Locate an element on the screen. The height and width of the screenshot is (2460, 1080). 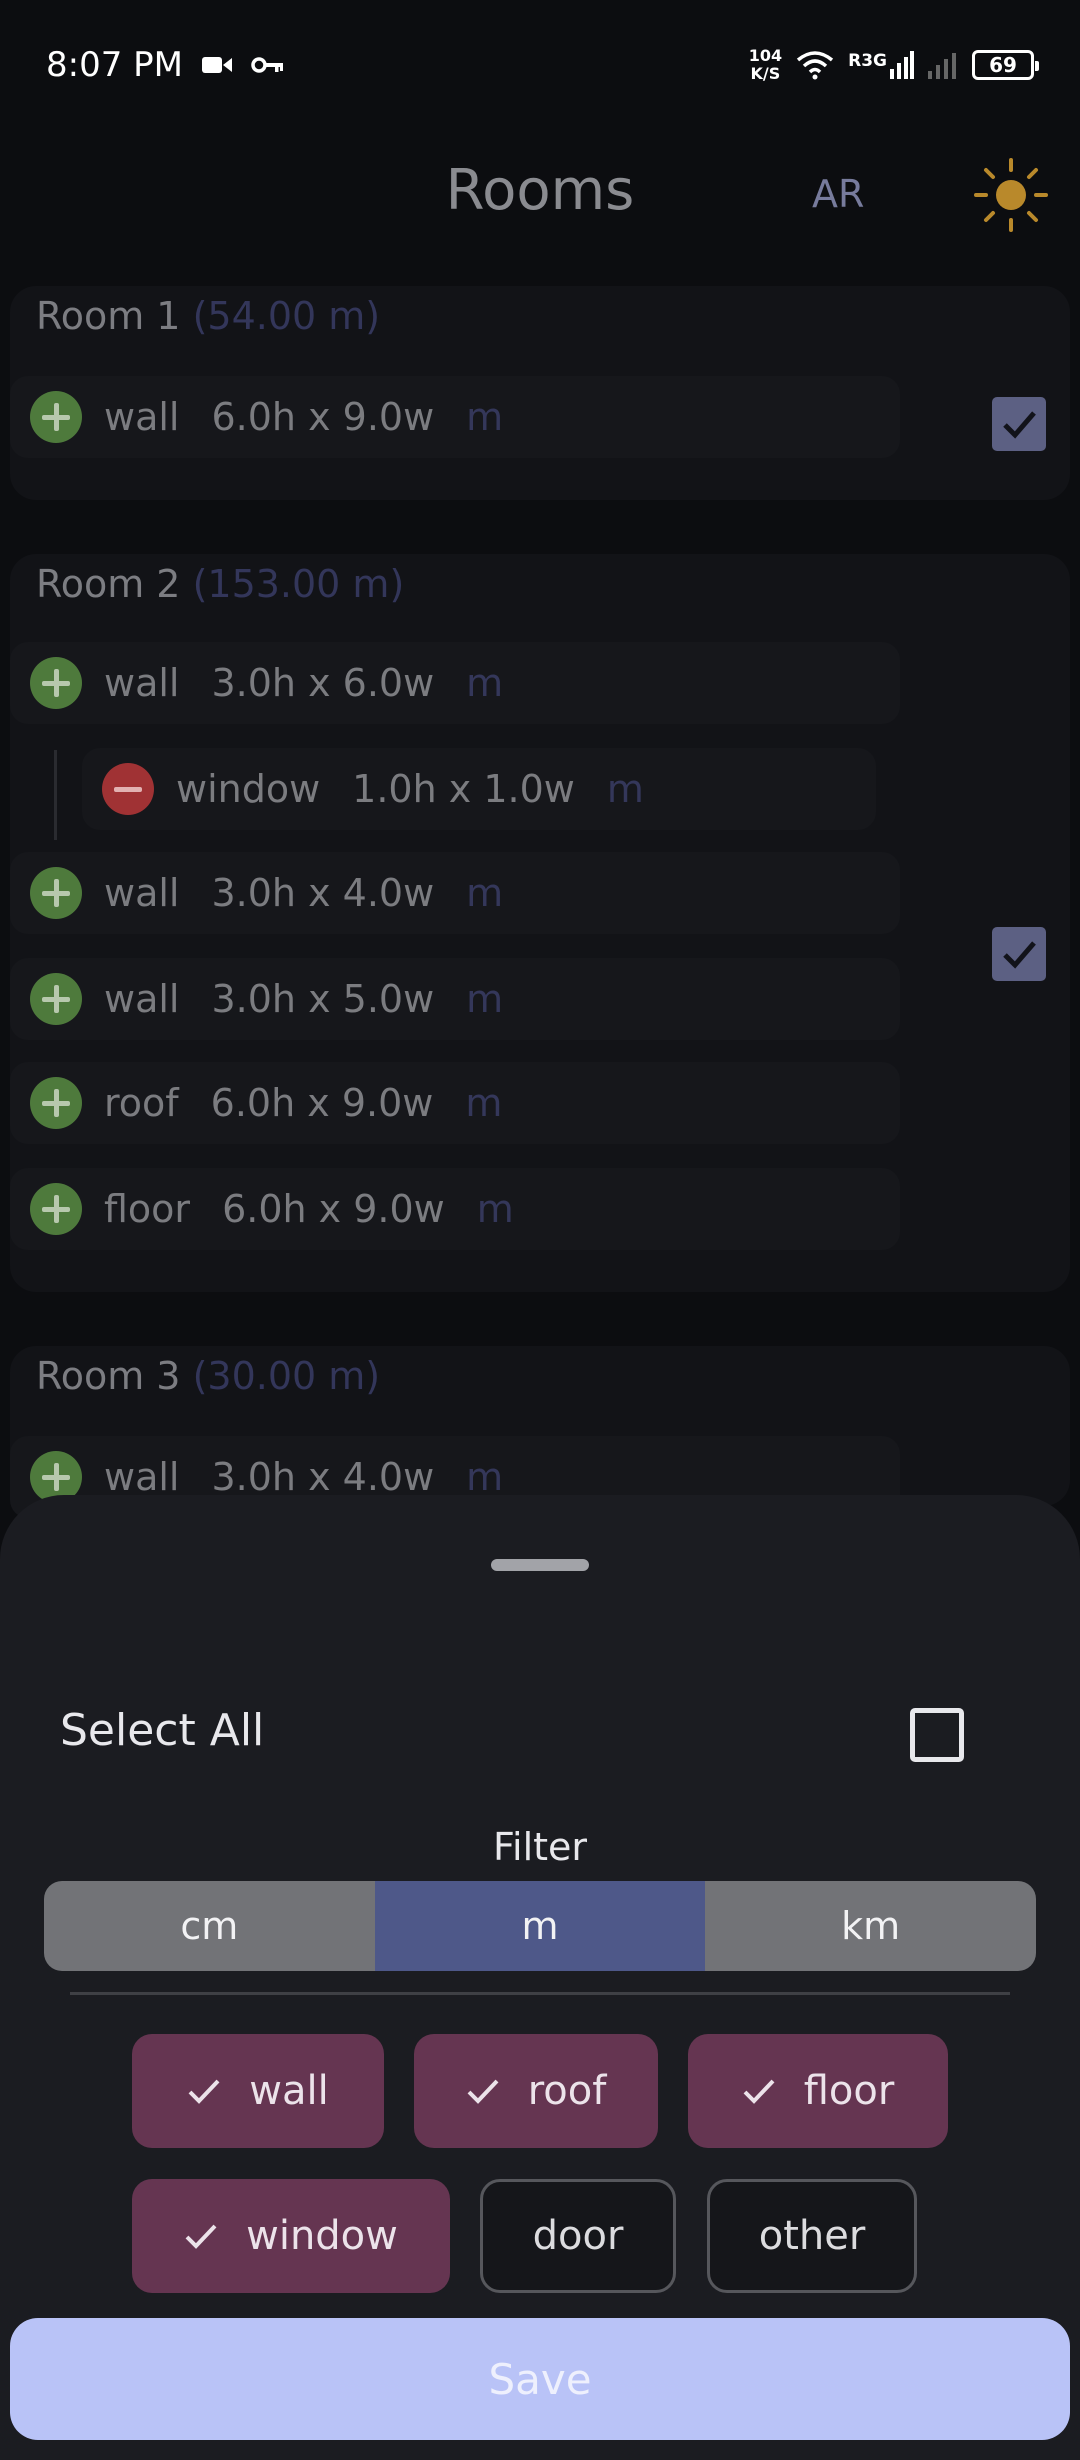
network-speed-value: 104 is located at coordinates (765, 55).